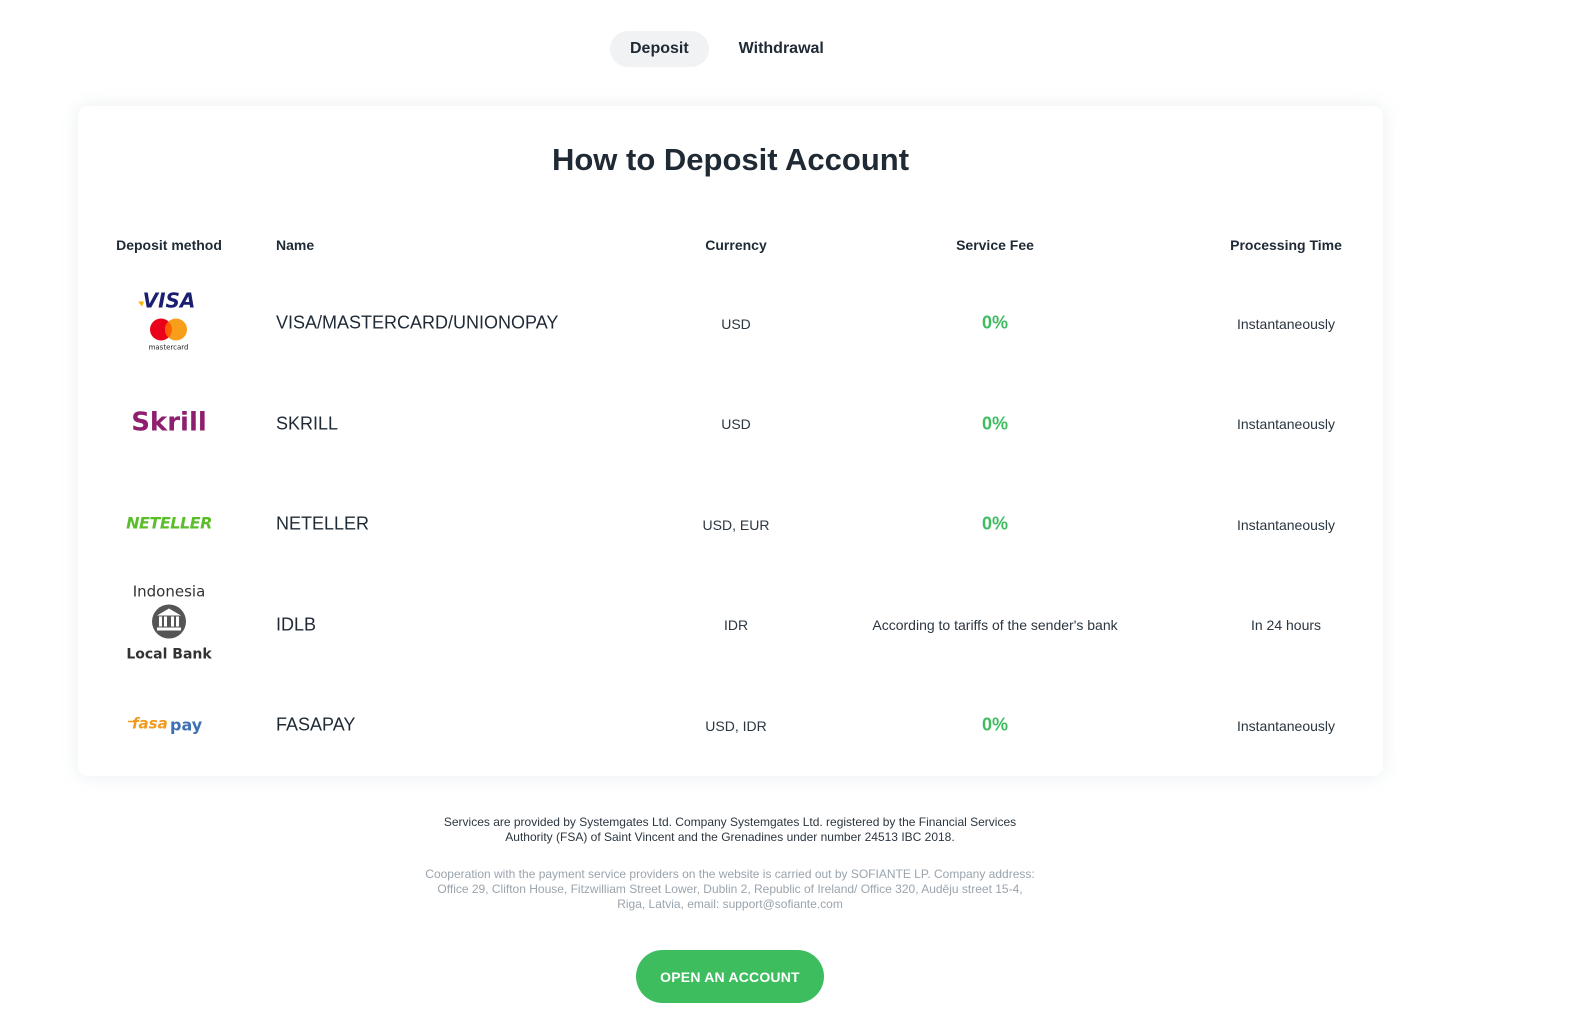 The width and height of the screenshot is (1574, 1022). I want to click on header-processing-time: Processing Time, so click(1286, 245).